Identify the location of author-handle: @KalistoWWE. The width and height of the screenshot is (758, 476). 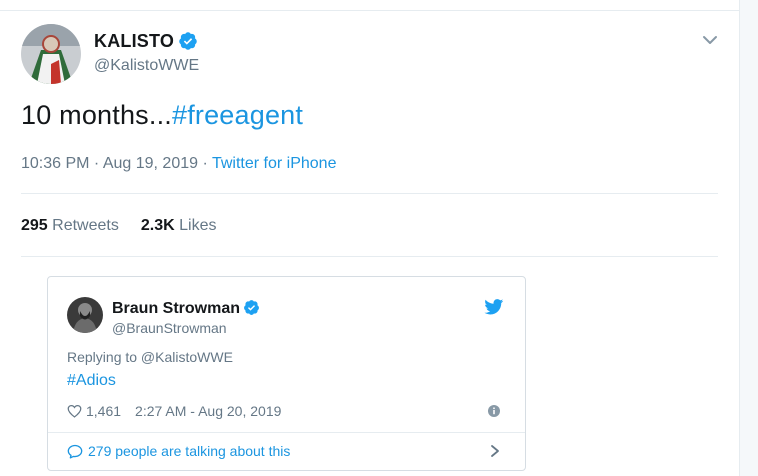
(146, 66).